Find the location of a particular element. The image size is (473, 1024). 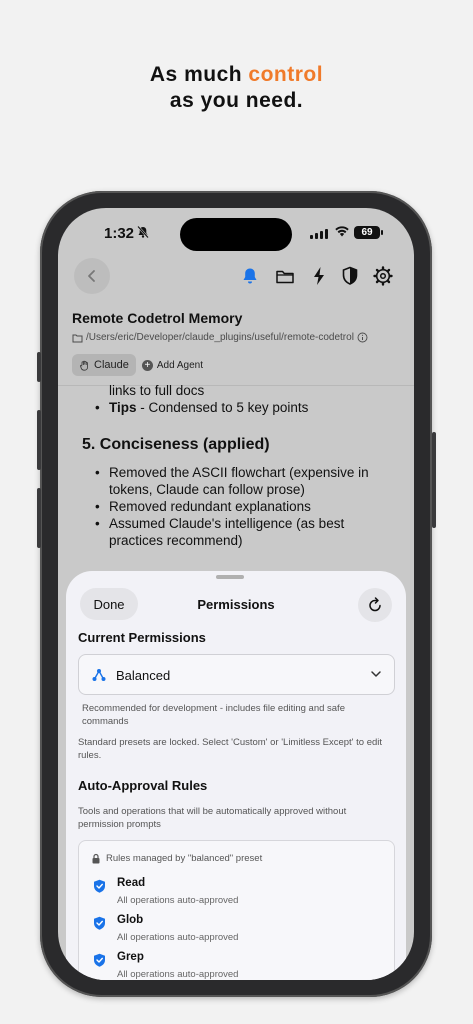

headline-line-2: as you need. is located at coordinates (236, 100).